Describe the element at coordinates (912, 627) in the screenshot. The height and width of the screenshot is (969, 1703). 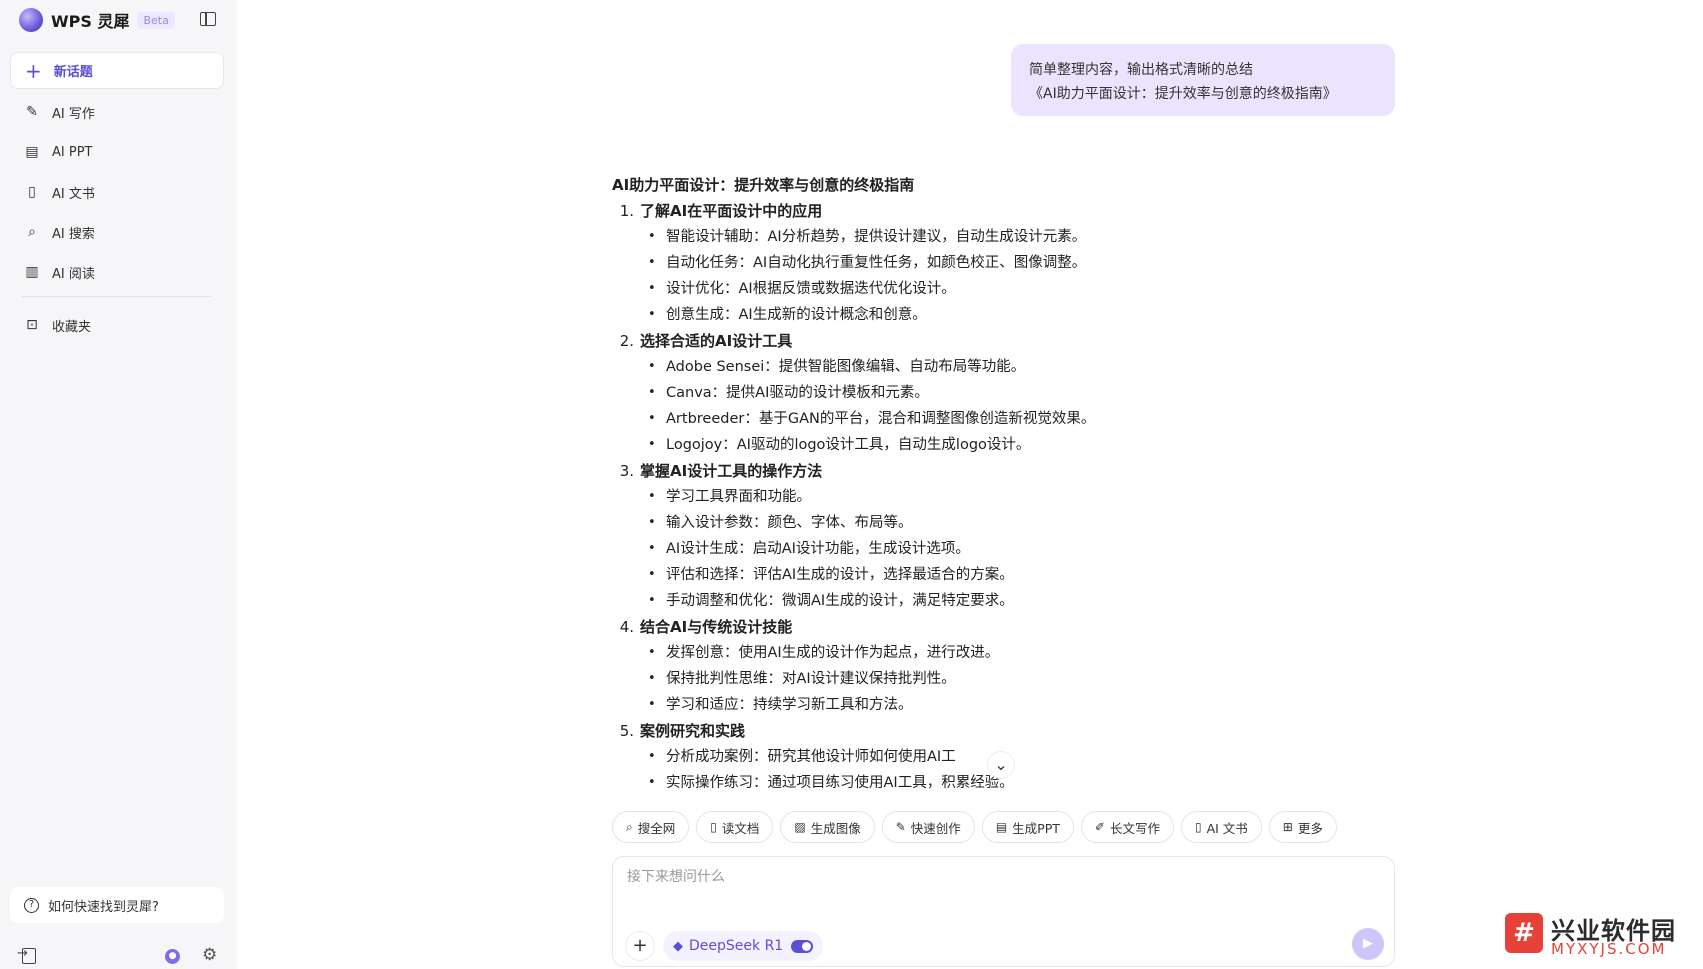
I see `section-heading: 4. 结合AI与传统设计技能` at that location.